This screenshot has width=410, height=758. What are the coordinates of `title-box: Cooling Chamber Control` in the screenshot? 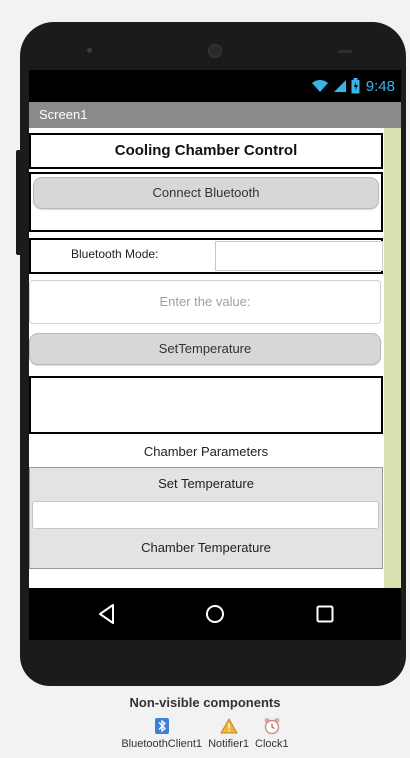 It's located at (206, 151).